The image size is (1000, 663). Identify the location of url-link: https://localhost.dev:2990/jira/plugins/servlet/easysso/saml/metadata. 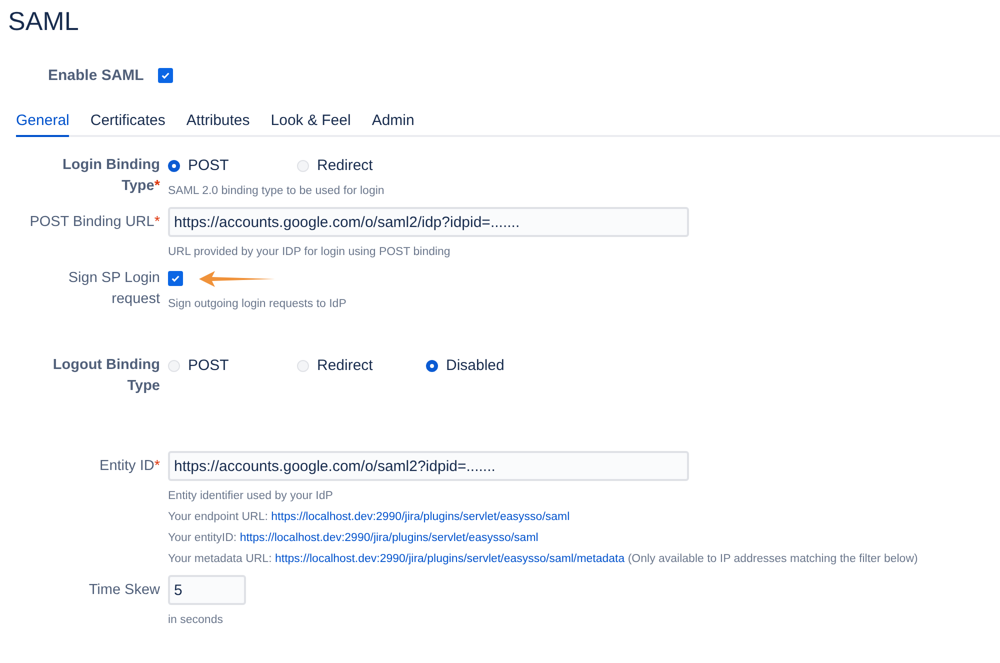
(449, 559).